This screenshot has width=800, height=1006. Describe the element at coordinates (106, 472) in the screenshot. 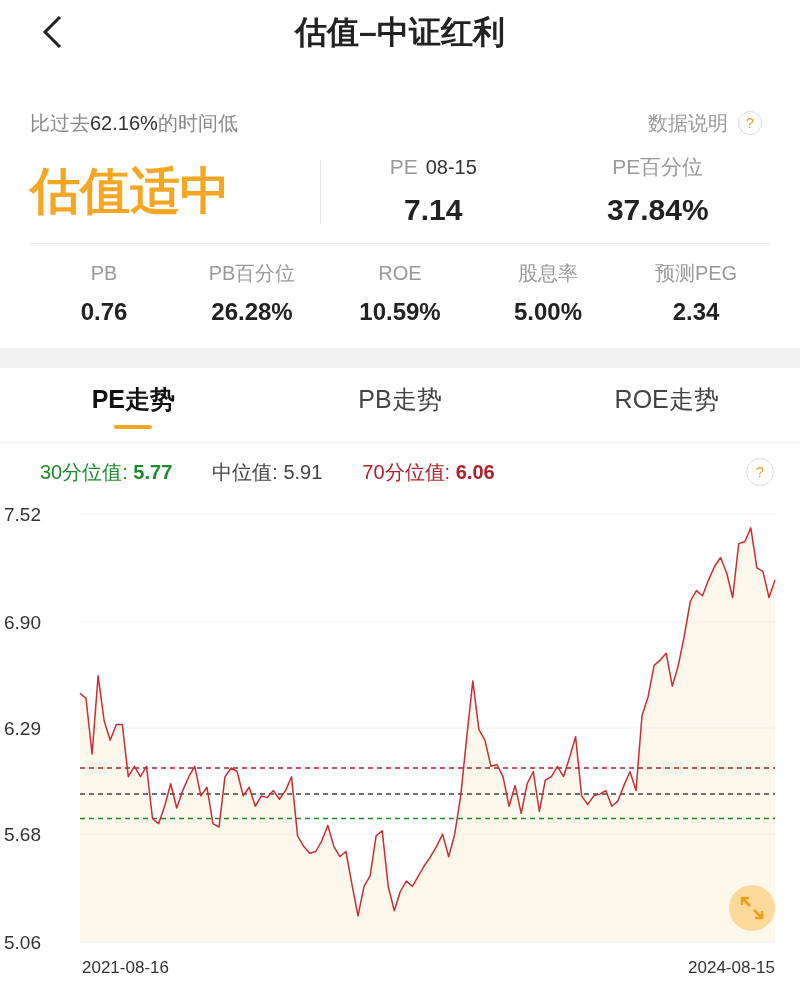

I see `legend-item: 30分位值: 5.77` at that location.